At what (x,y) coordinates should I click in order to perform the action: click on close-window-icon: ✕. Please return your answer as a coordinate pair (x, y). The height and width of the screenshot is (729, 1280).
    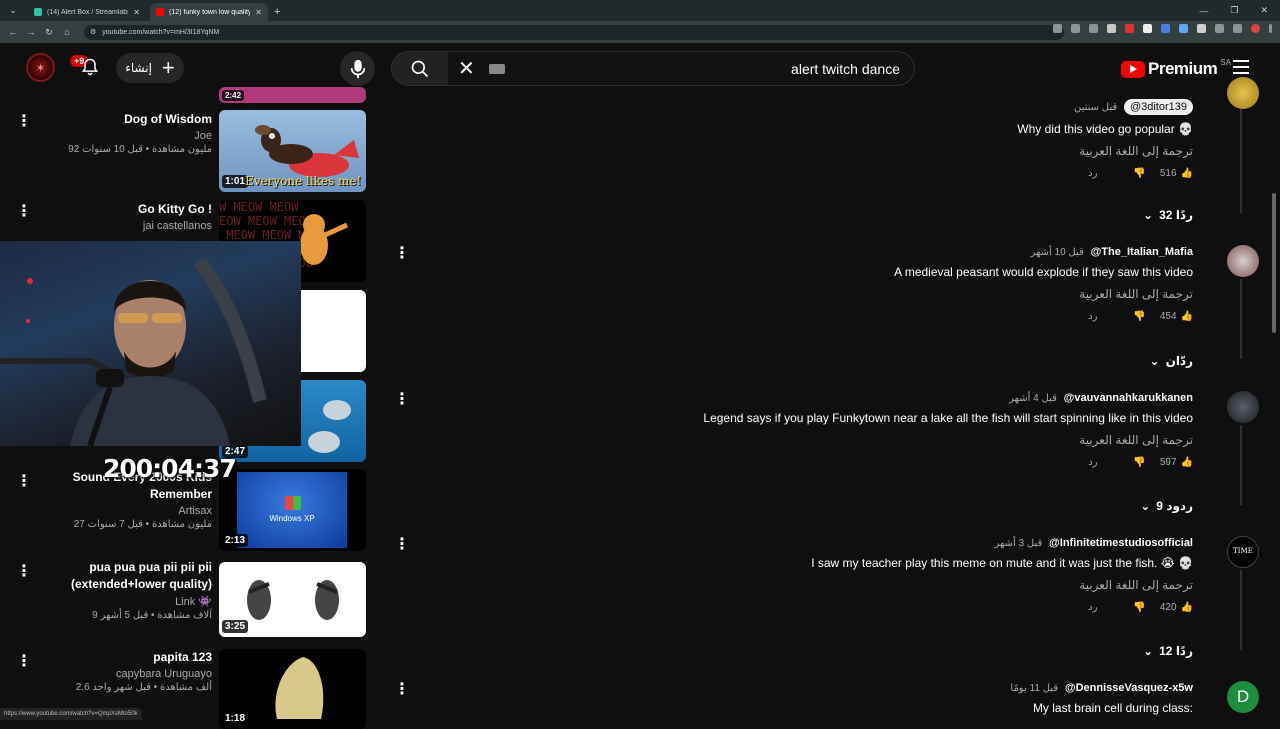
    Looking at the image, I should click on (1264, 10).